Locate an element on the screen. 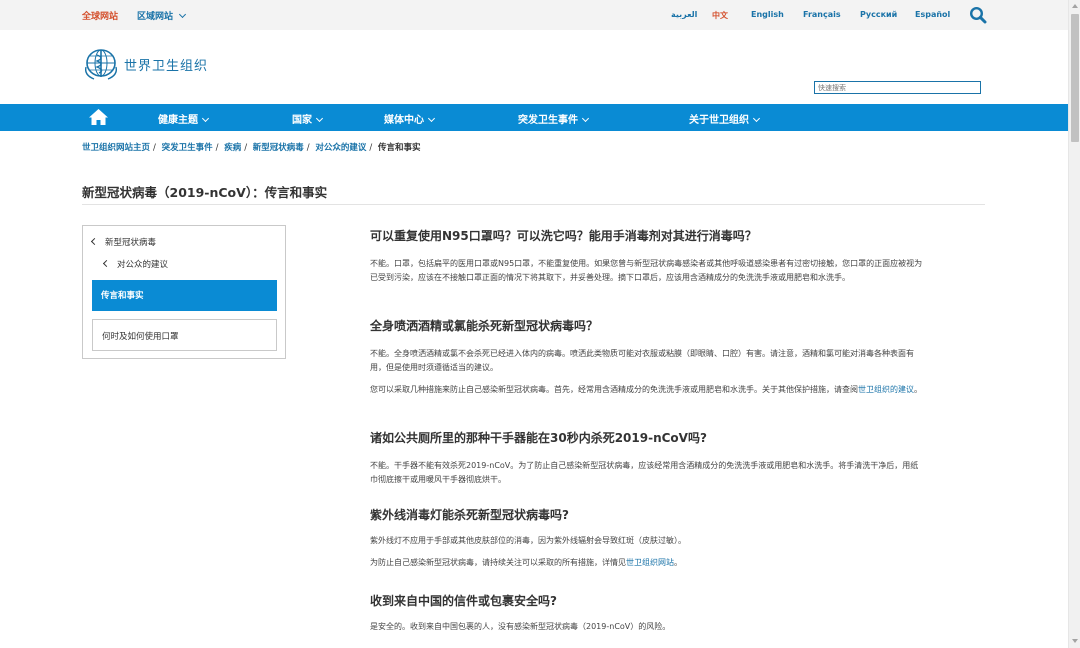  breadcrumb-current: 传言和事实 is located at coordinates (399, 148).